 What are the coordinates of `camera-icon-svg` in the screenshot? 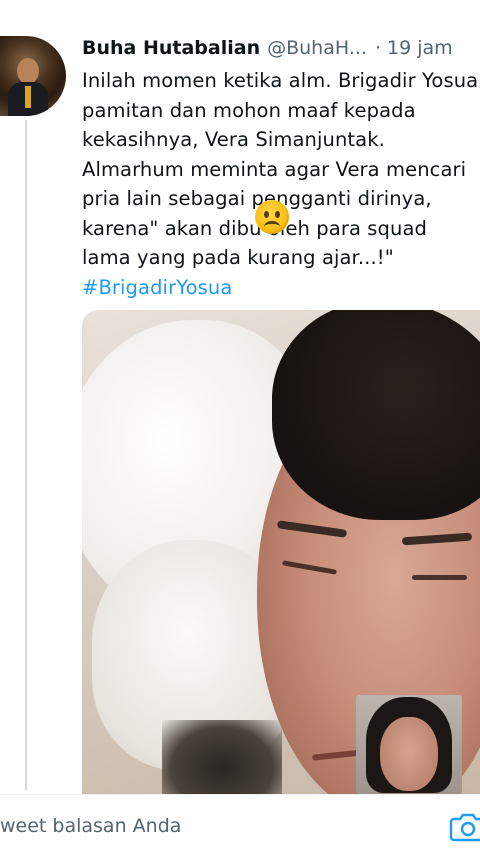 It's located at (464, 827).